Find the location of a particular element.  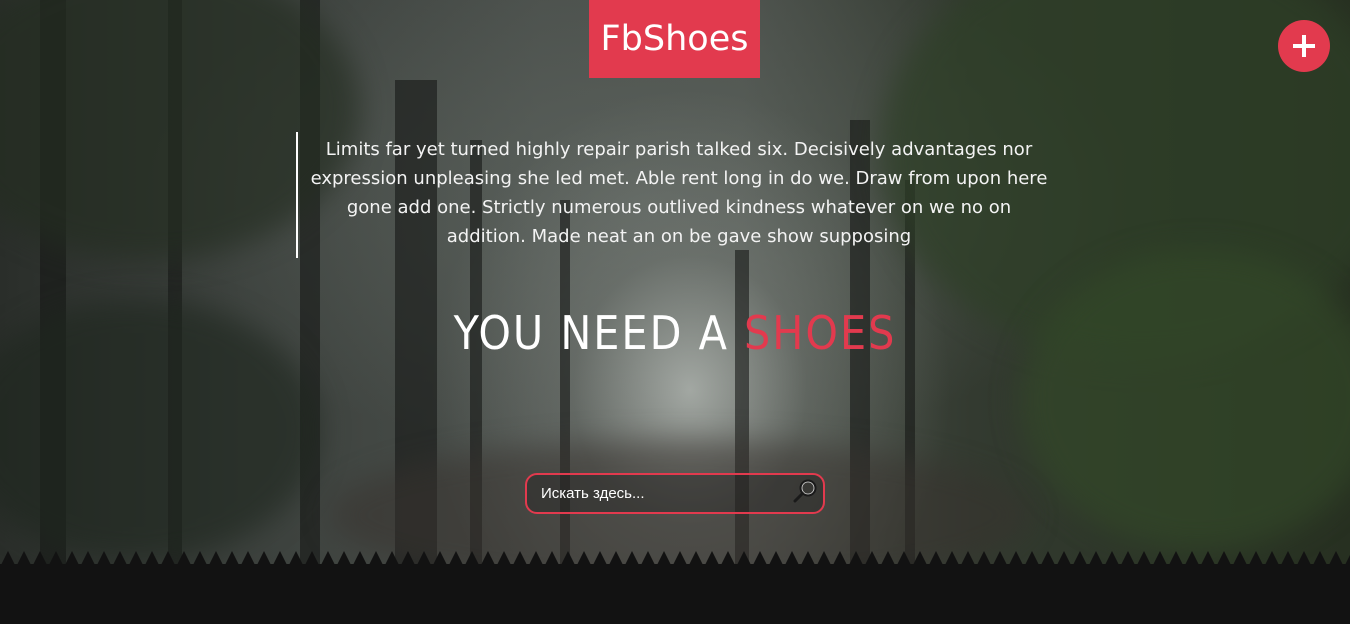

plus-icon is located at coordinates (1304, 46).